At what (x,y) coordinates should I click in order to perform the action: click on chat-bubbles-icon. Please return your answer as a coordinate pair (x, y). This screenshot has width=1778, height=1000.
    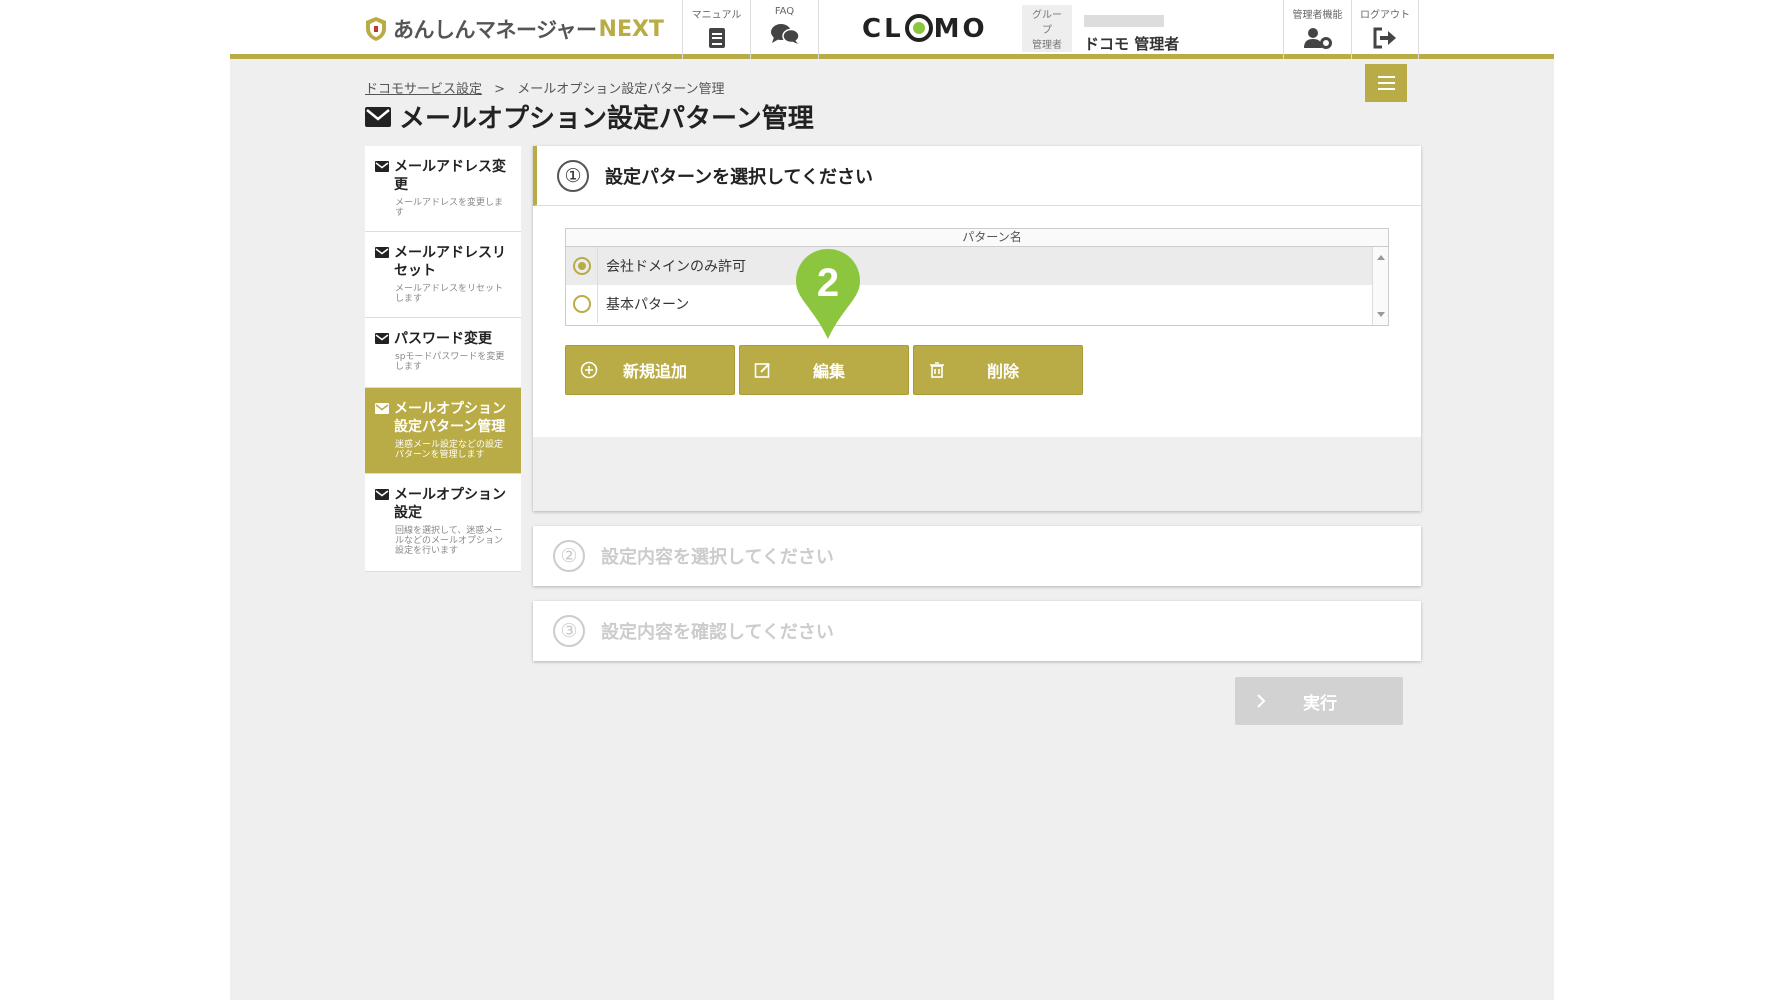
    Looking at the image, I should click on (785, 34).